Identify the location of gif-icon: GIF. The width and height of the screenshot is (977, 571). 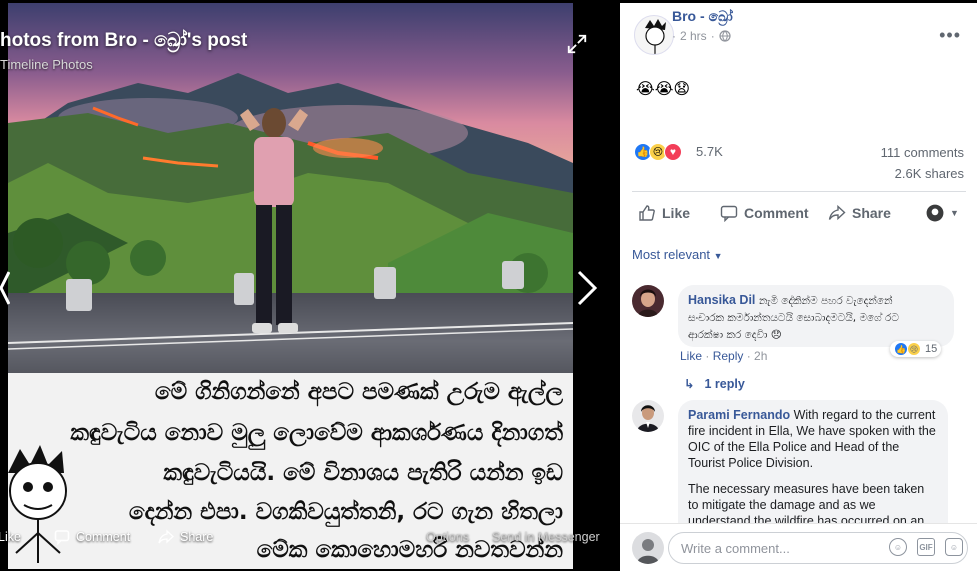
(926, 547).